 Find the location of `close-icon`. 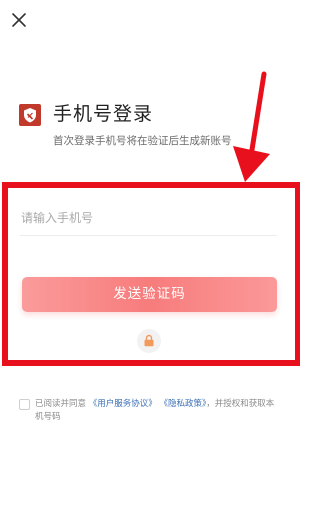

close-icon is located at coordinates (19, 20).